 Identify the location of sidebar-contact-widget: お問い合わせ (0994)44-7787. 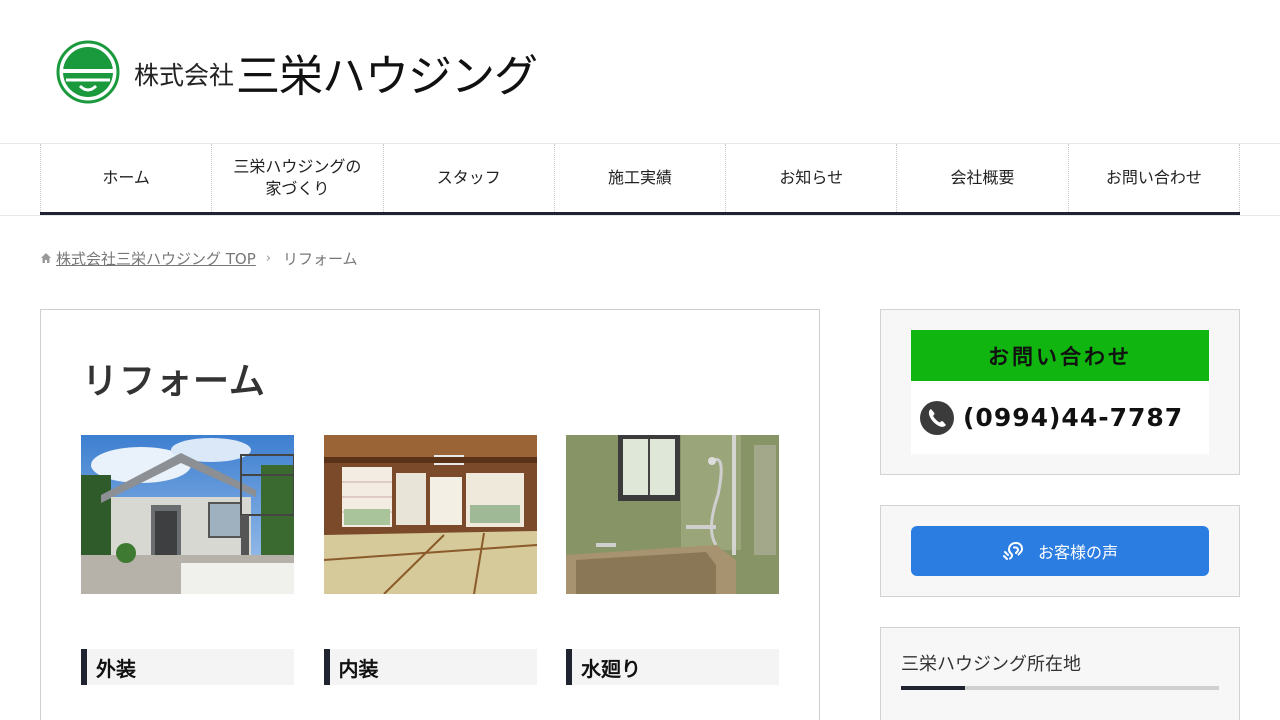
(1060, 392).